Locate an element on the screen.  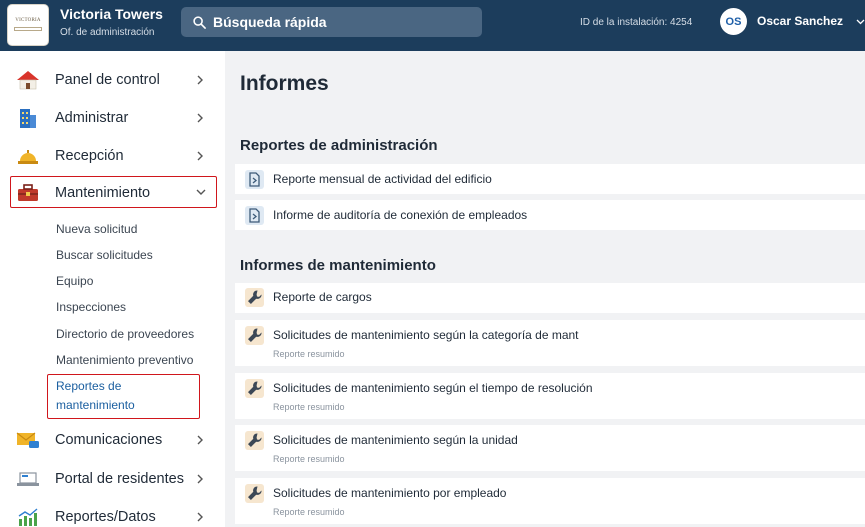
sidebar-item-label: Comunicaciones is located at coordinates (109, 440).